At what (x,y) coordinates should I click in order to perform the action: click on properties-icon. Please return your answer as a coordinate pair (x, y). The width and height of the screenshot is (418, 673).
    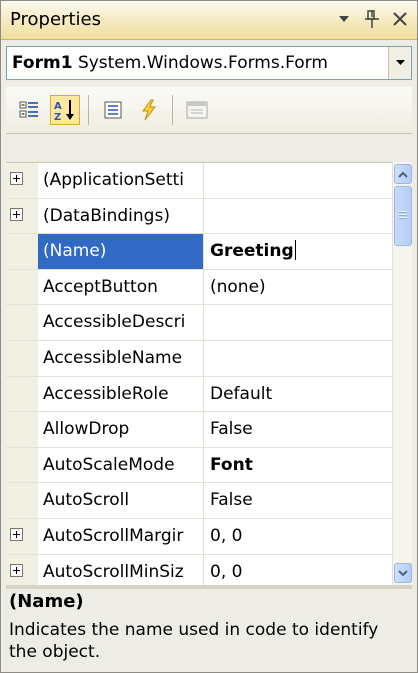
    Looking at the image, I should click on (113, 110).